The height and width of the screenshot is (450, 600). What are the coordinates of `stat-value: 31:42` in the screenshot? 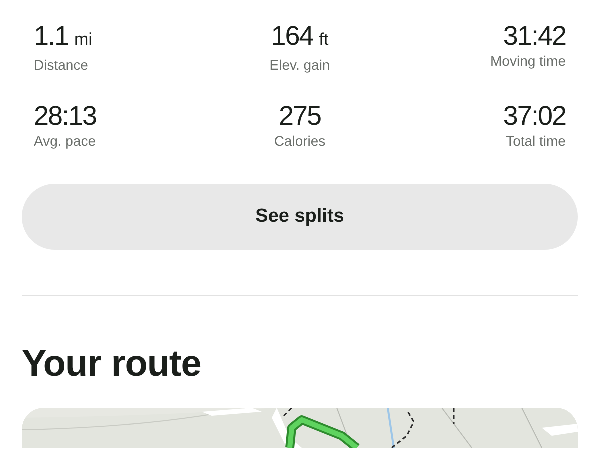 It's located at (534, 36).